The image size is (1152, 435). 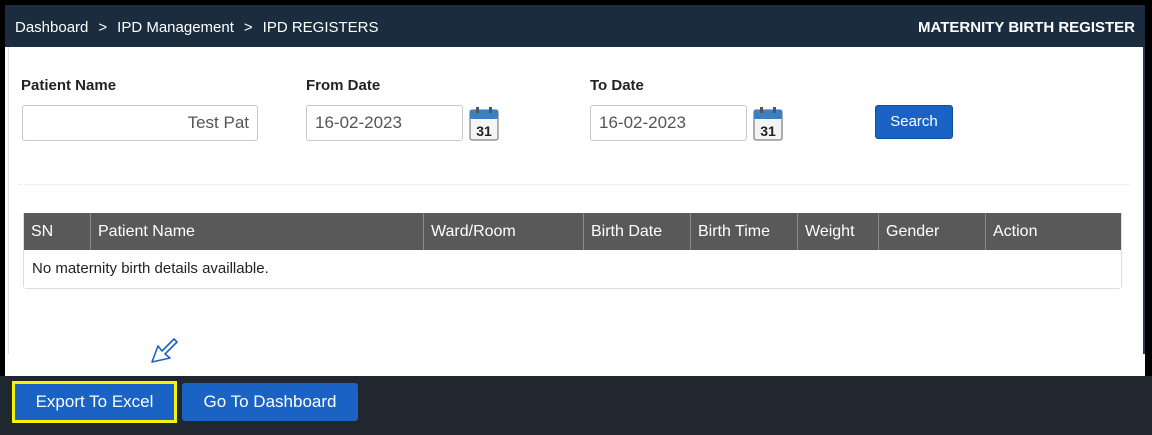 What do you see at coordinates (175, 27) in the screenshot?
I see `breadcrumb-ipd-management: IPD Management` at bounding box center [175, 27].